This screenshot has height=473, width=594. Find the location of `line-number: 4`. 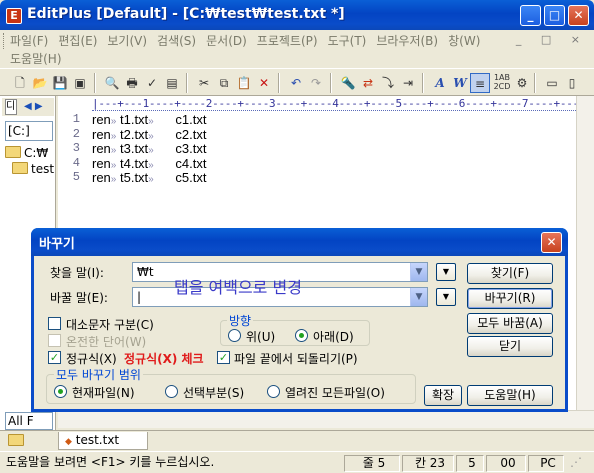

line-number: 4 is located at coordinates (76, 162).